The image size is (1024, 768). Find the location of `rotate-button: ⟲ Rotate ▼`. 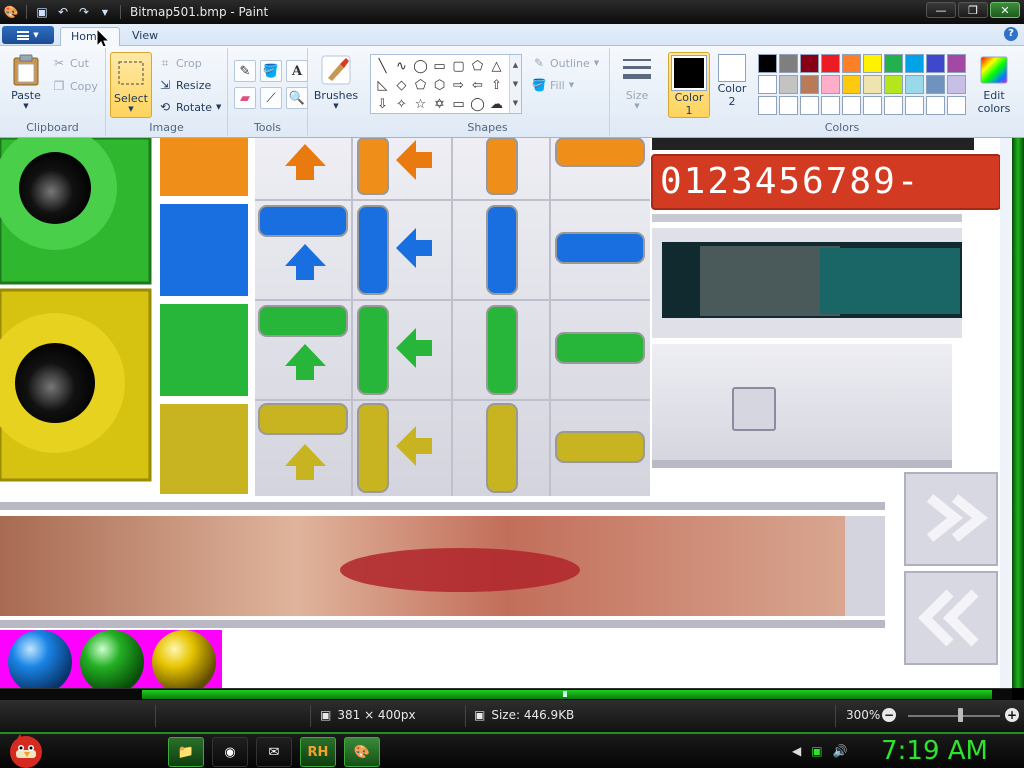

rotate-button: ⟲ Rotate ▼ is located at coordinates (189, 107).